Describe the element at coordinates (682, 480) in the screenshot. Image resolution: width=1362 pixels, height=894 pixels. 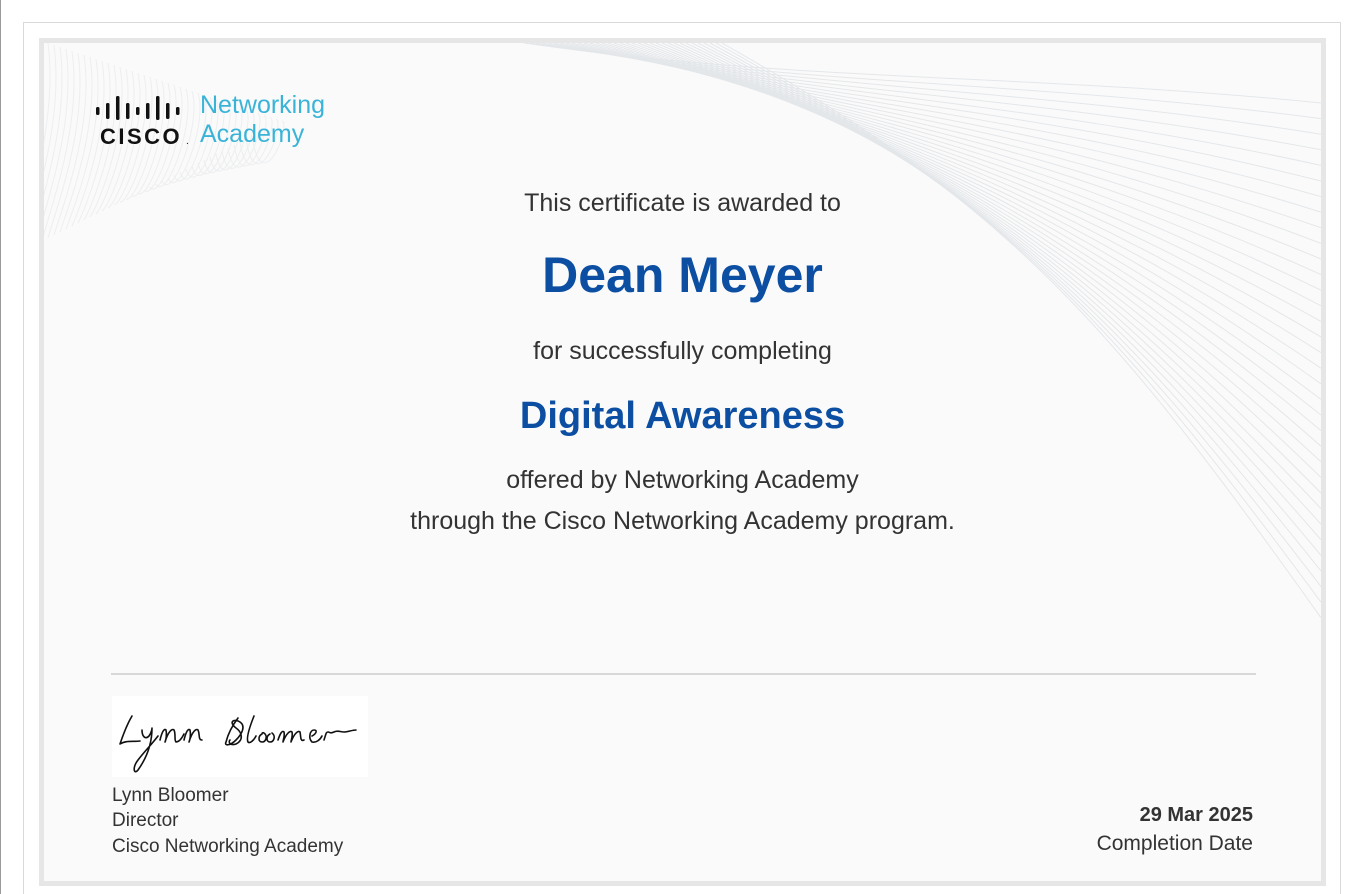
I see `offered-by-text: offered by Networking Academy` at that location.